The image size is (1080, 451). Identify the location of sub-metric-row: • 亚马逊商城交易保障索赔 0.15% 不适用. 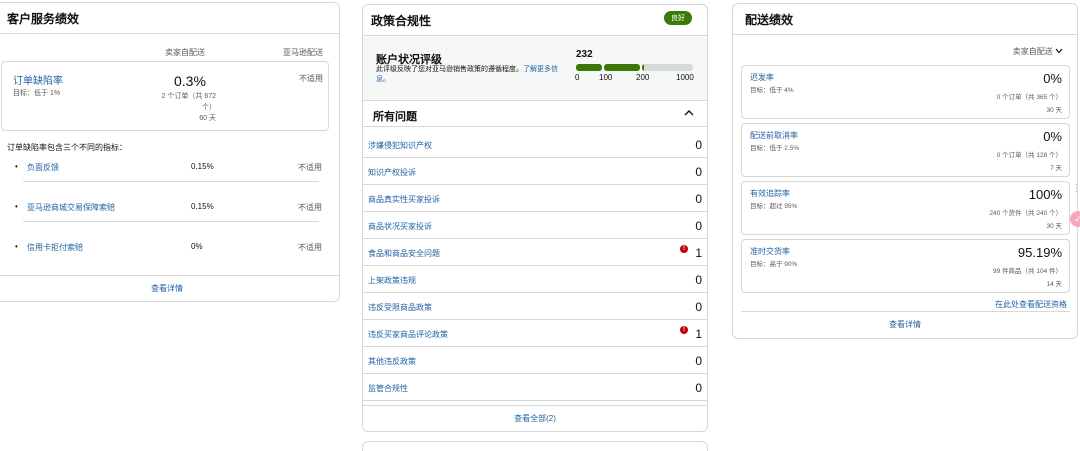
(169, 208).